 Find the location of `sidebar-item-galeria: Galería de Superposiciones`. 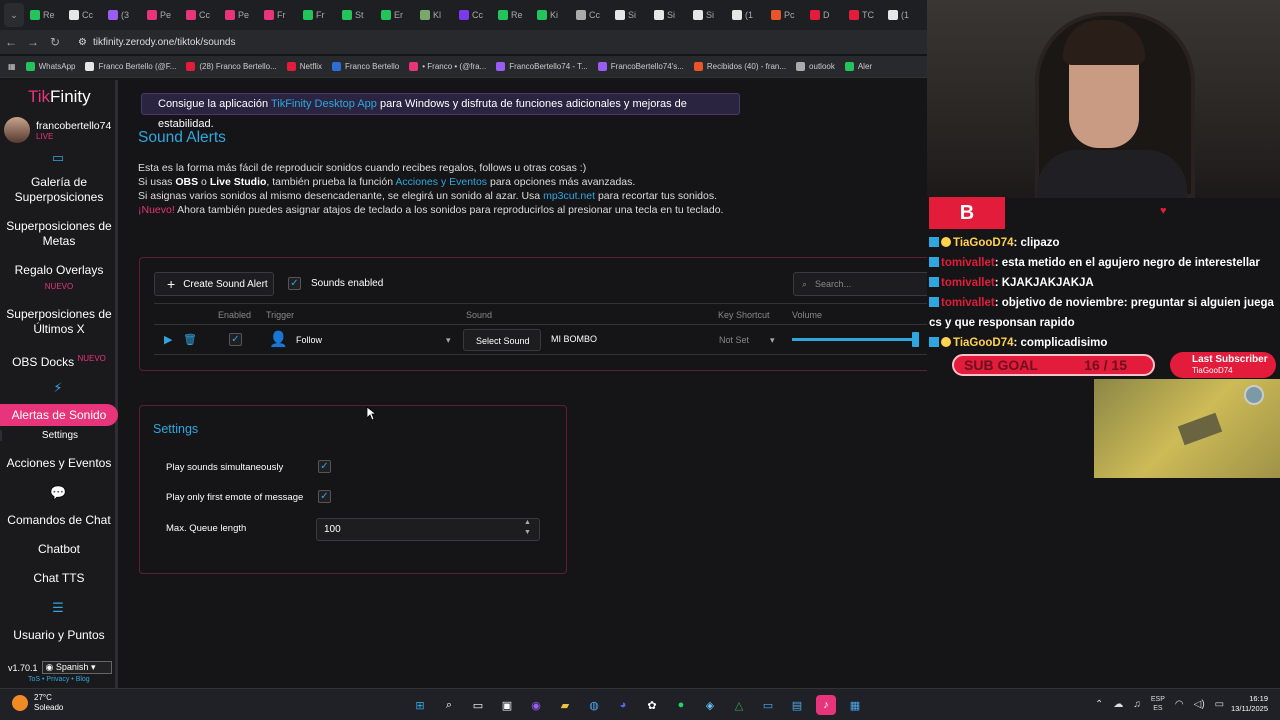

sidebar-item-galeria: Galería de Superposiciones is located at coordinates (59, 190).